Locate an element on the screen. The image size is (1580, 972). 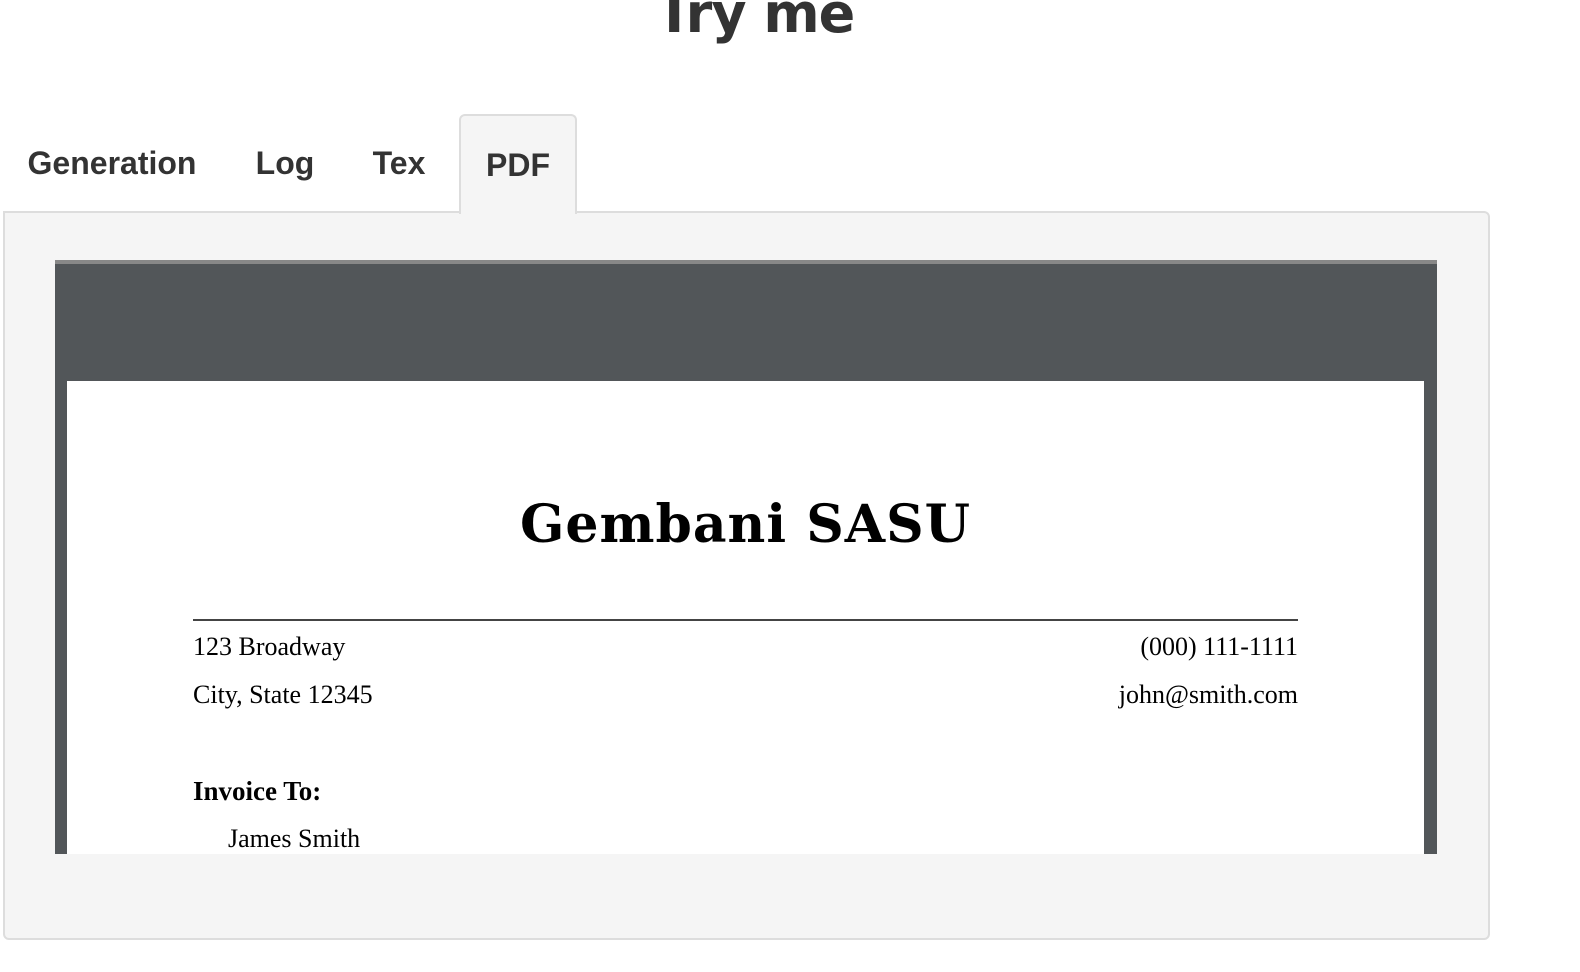
tab-bar: Generation Log Tex PDF is located at coordinates (755, 164).